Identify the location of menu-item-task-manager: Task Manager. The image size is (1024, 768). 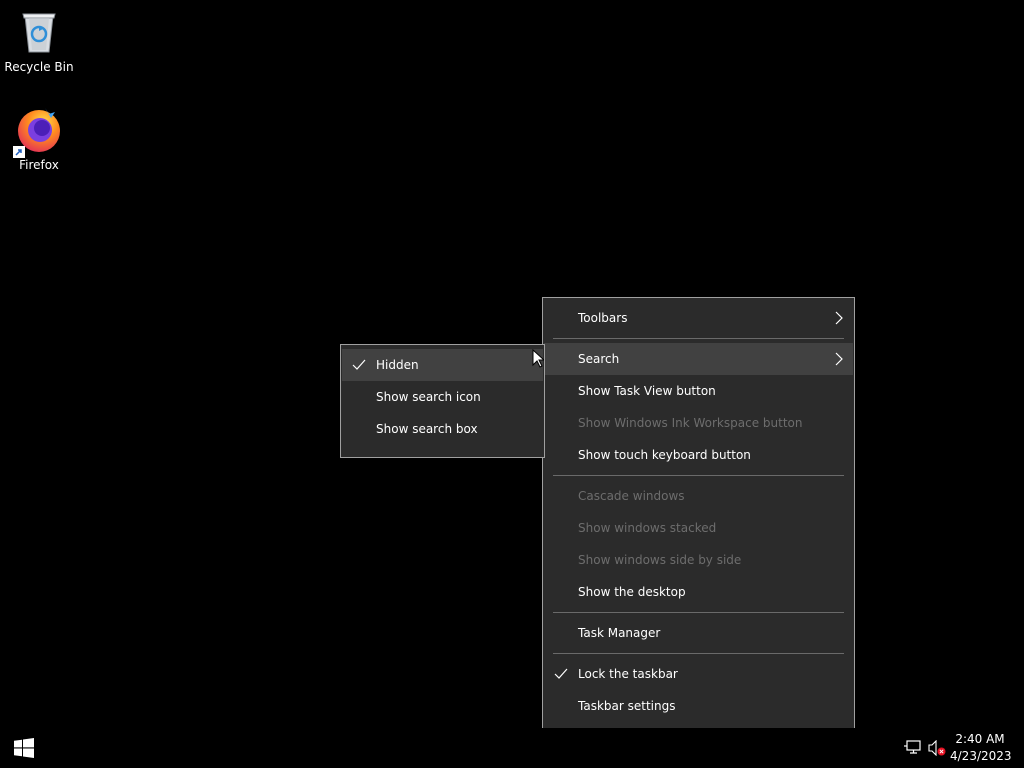
(698, 633).